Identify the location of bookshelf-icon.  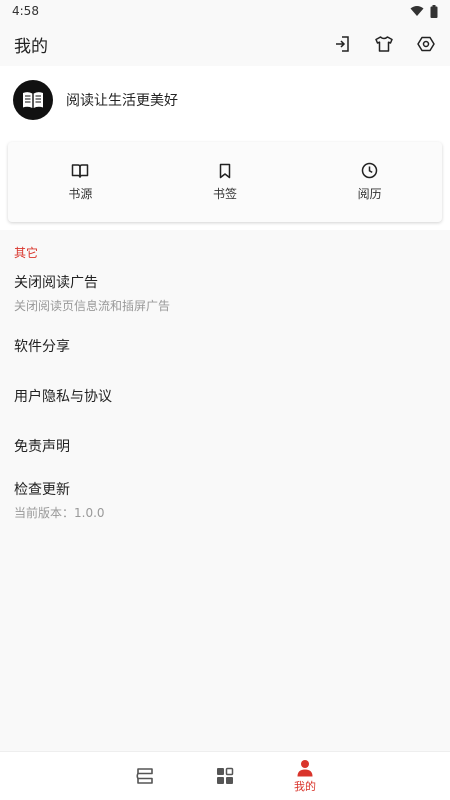
(144, 776).